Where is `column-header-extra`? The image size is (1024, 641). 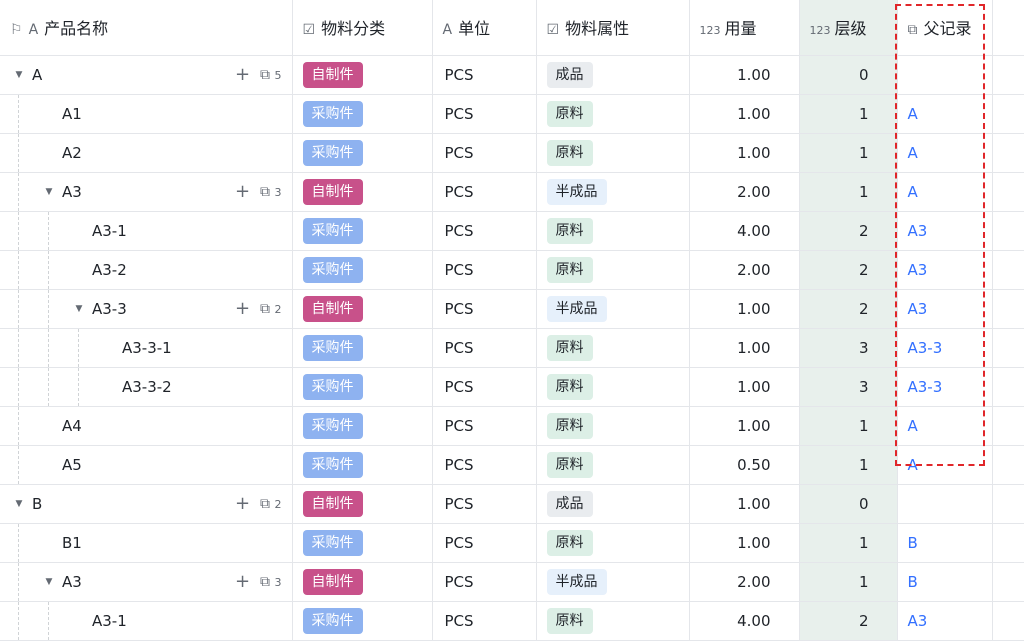 column-header-extra is located at coordinates (1008, 28).